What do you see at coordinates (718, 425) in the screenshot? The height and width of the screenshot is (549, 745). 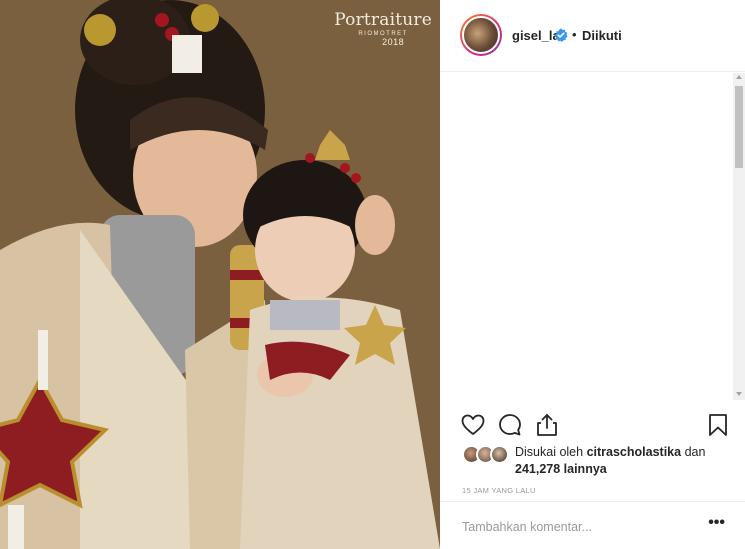 I see `bookmark-icon` at bounding box center [718, 425].